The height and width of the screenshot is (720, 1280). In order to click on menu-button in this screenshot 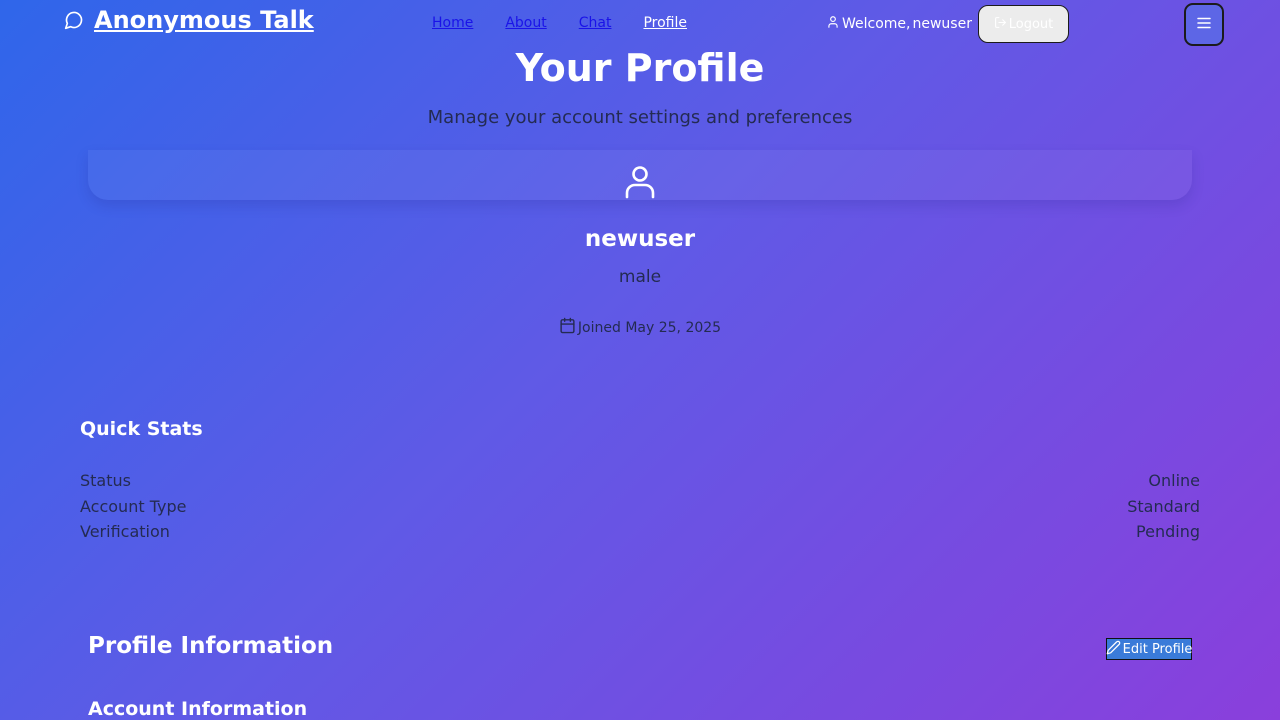, I will do `click(1204, 24)`.